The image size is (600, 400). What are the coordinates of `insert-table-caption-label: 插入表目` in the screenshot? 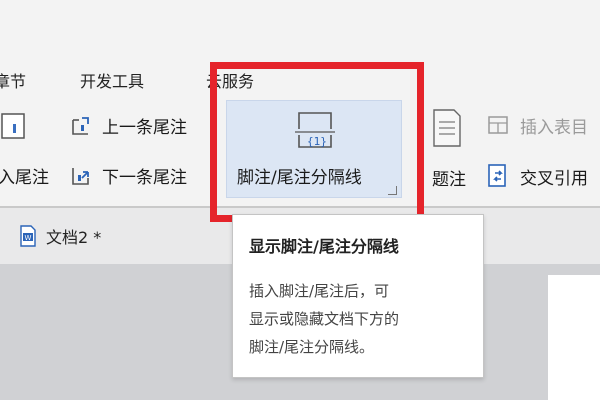 It's located at (554, 128).